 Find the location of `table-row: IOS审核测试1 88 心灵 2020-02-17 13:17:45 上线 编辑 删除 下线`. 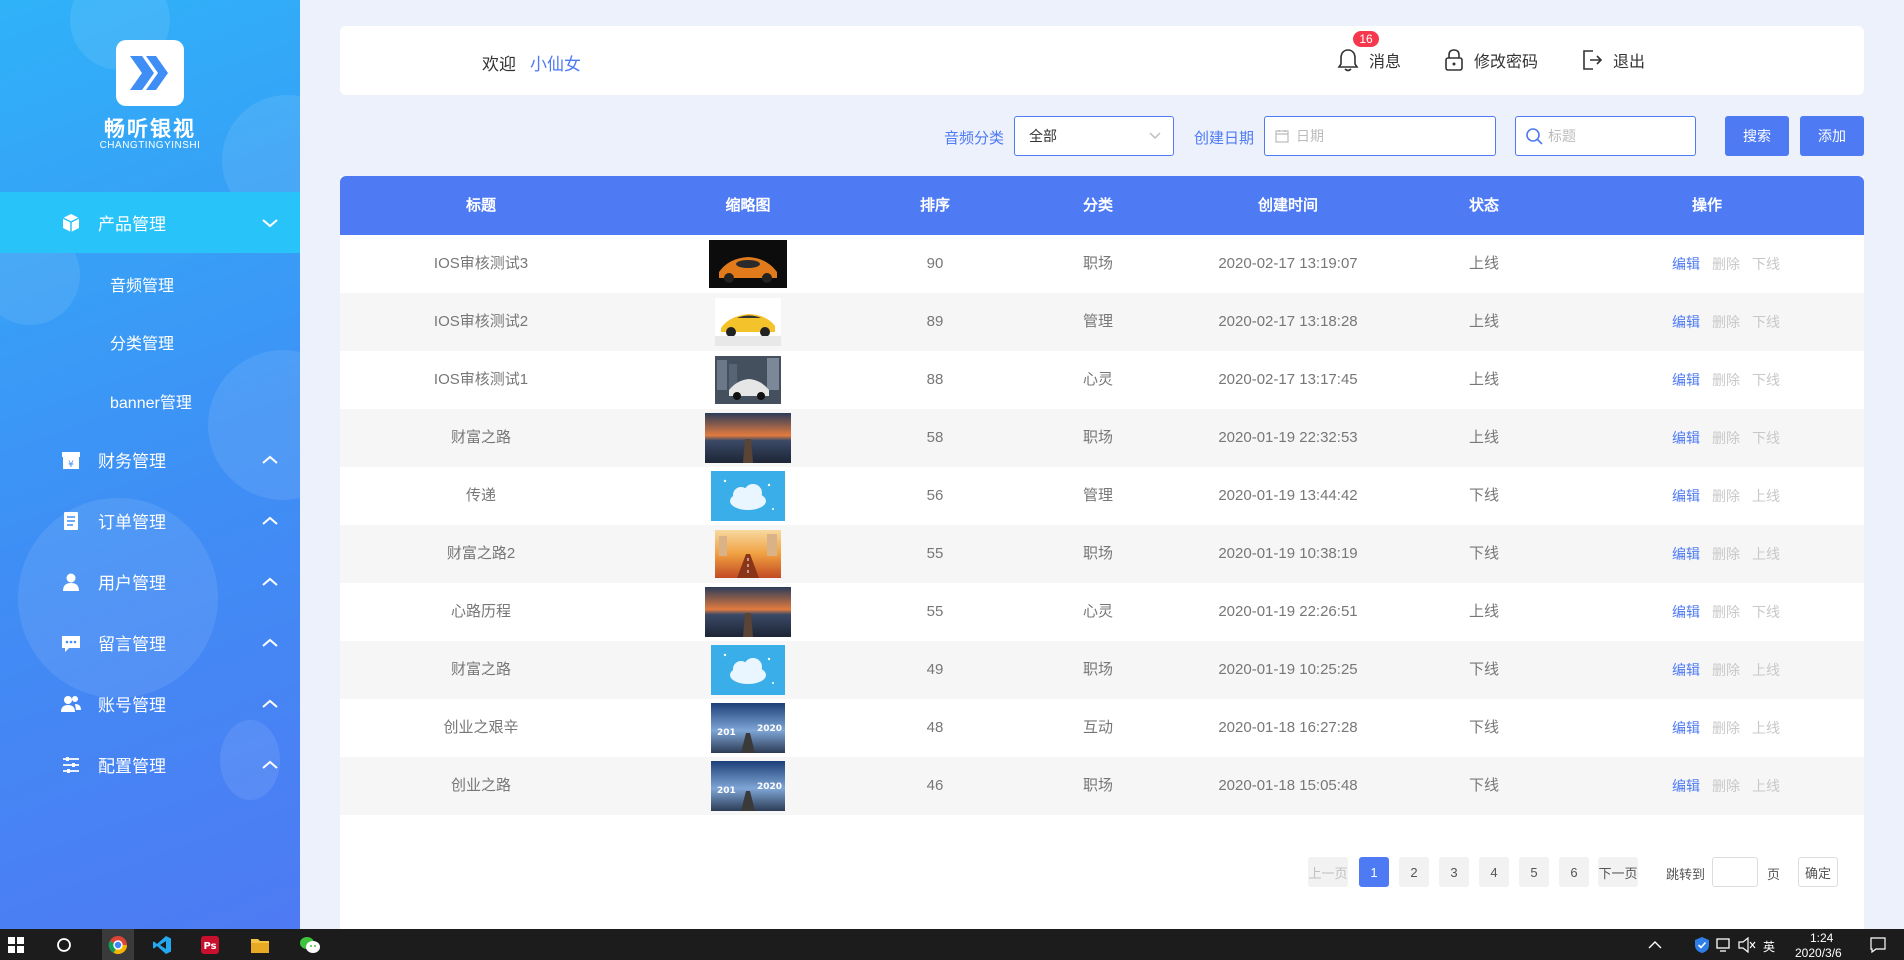

table-row: IOS审核测试1 88 心灵 2020-02-17 13:17:45 上线 编辑 删除 下线 is located at coordinates (1102, 380).